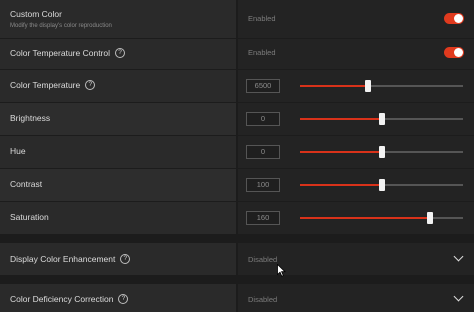 This screenshot has height=312, width=474. What do you see at coordinates (45, 85) in the screenshot?
I see `color-temperature-text: Color Temperature` at bounding box center [45, 85].